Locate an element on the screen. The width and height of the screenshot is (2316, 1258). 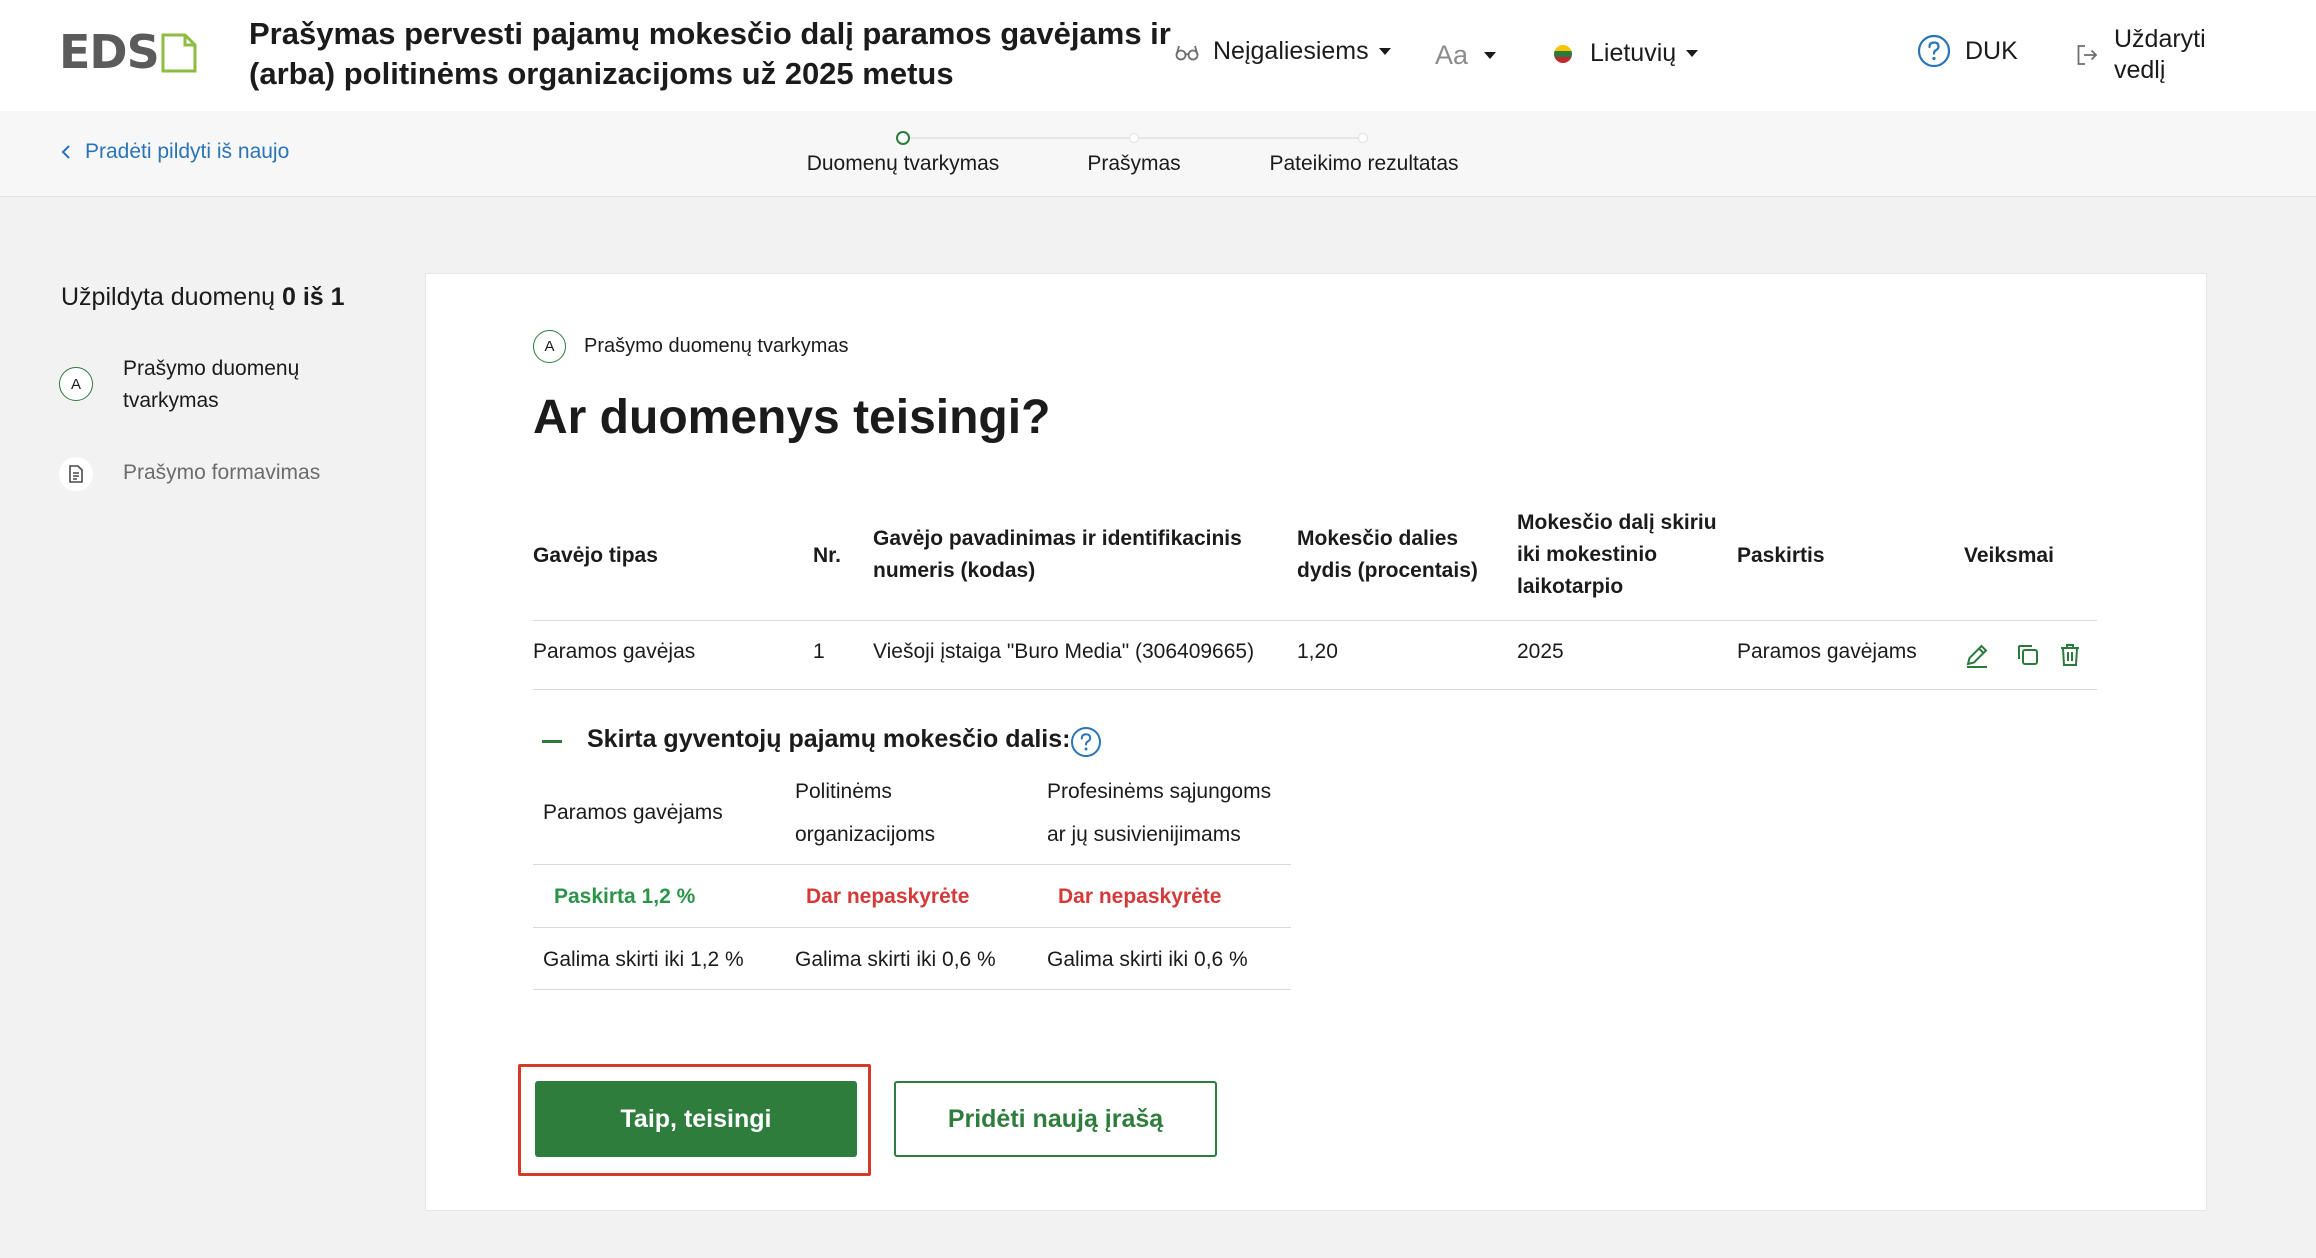
logo-document-icon is located at coordinates (179, 52).